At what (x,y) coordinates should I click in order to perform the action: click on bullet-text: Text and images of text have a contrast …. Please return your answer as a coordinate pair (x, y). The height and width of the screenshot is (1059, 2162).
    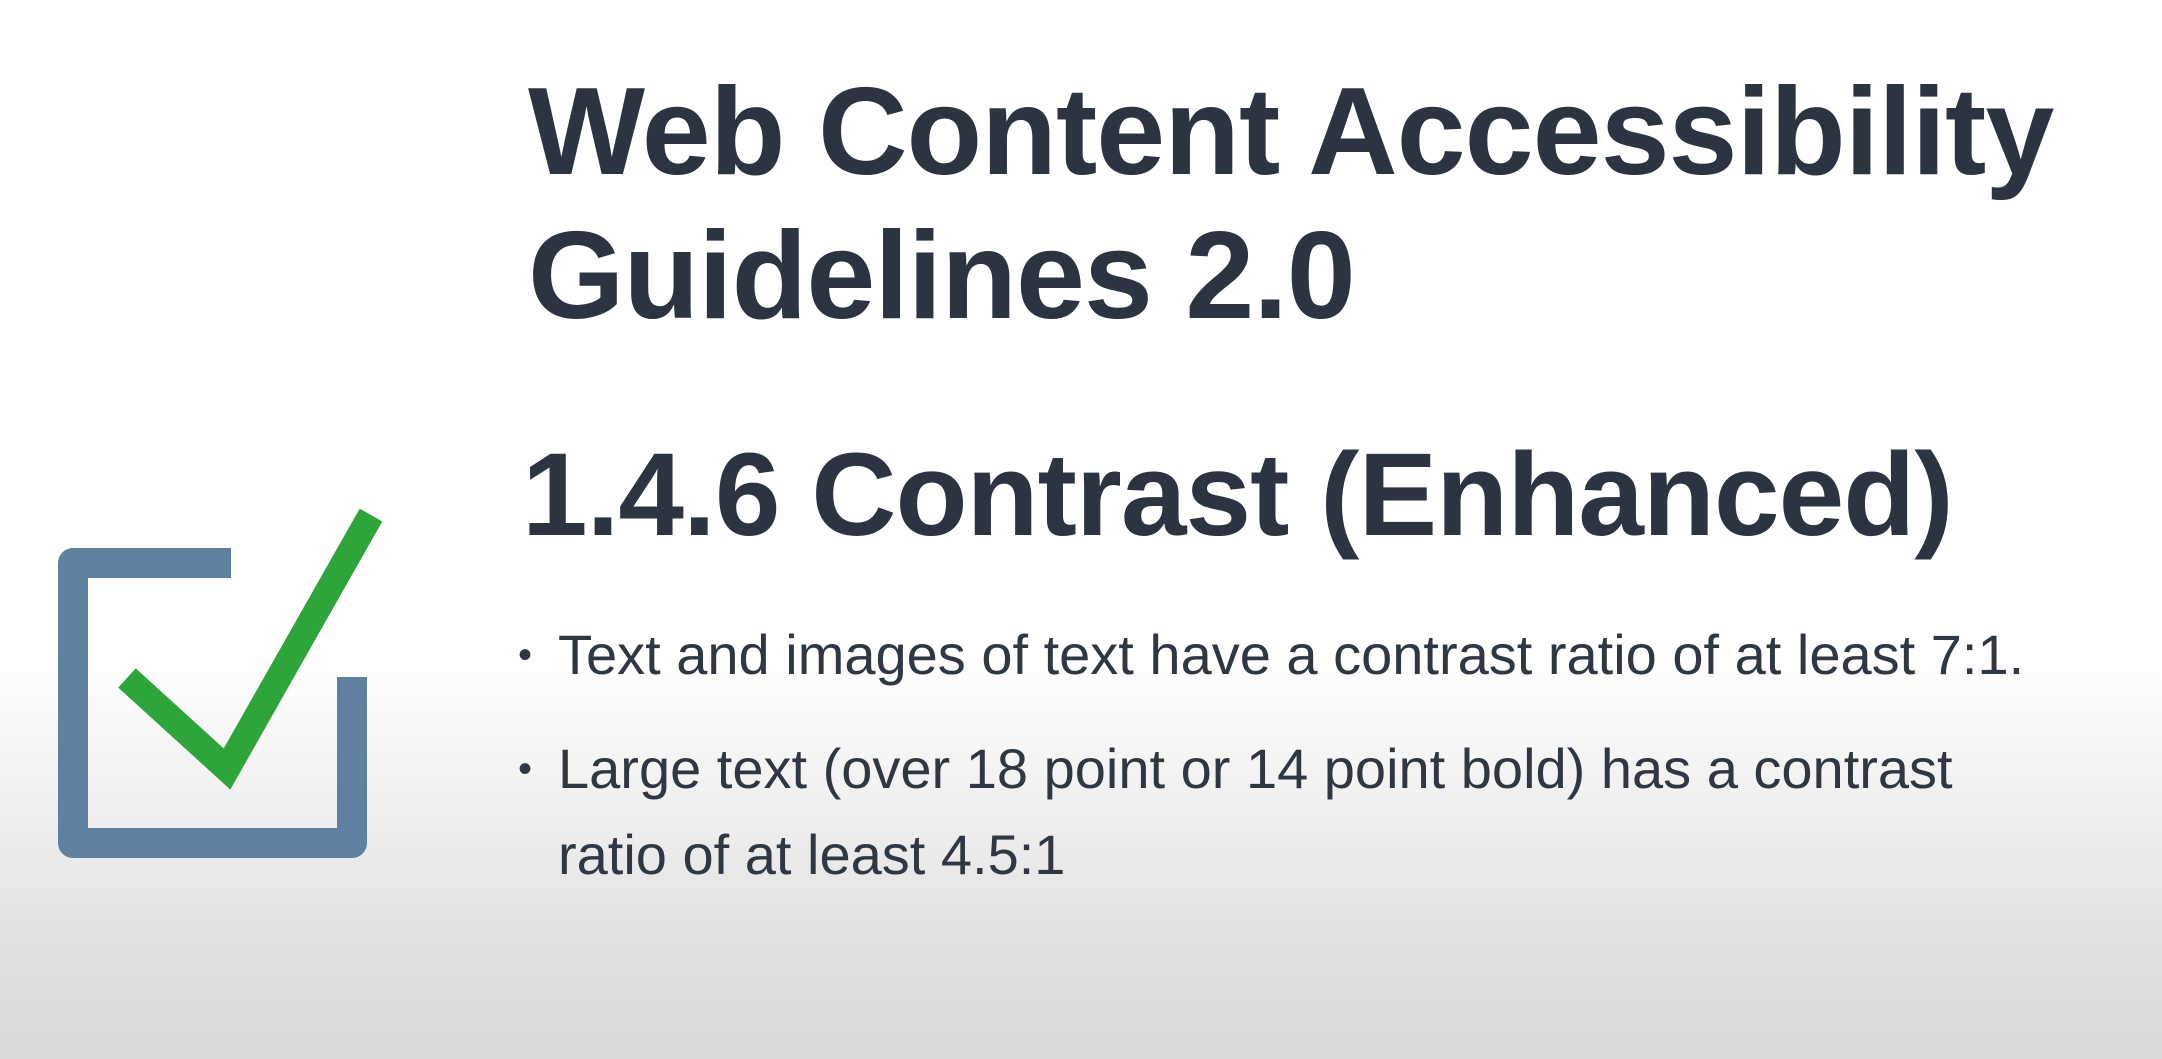
    Looking at the image, I should click on (1291, 654).